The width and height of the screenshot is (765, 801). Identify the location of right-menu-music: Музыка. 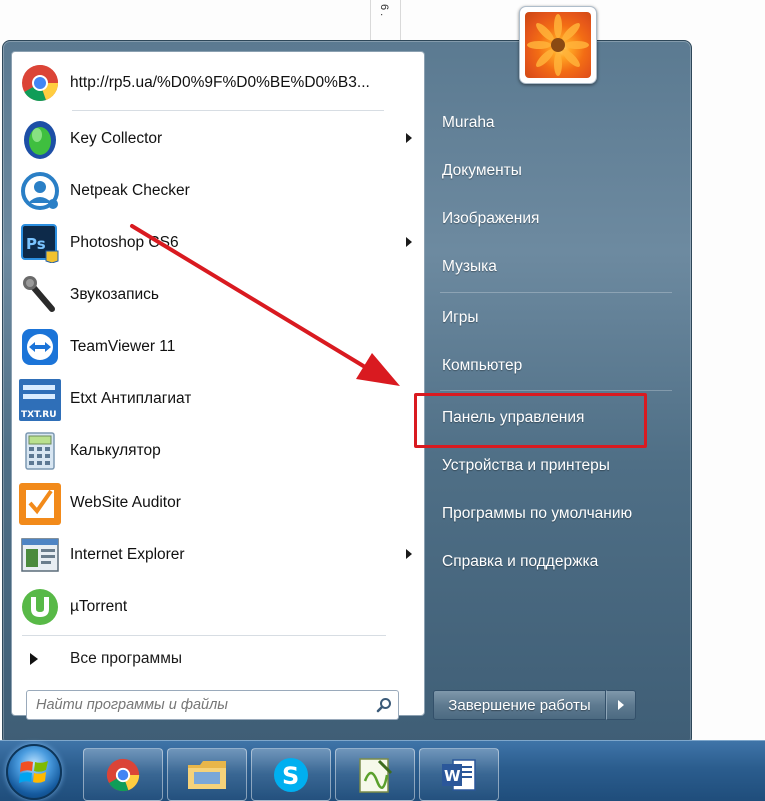
(554, 267).